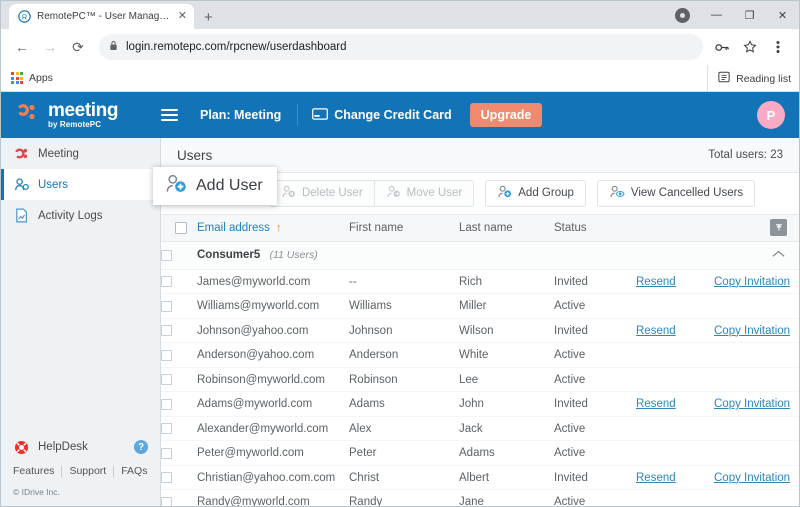  What do you see at coordinates (22, 47) in the screenshot?
I see `back-icon: ←` at bounding box center [22, 47].